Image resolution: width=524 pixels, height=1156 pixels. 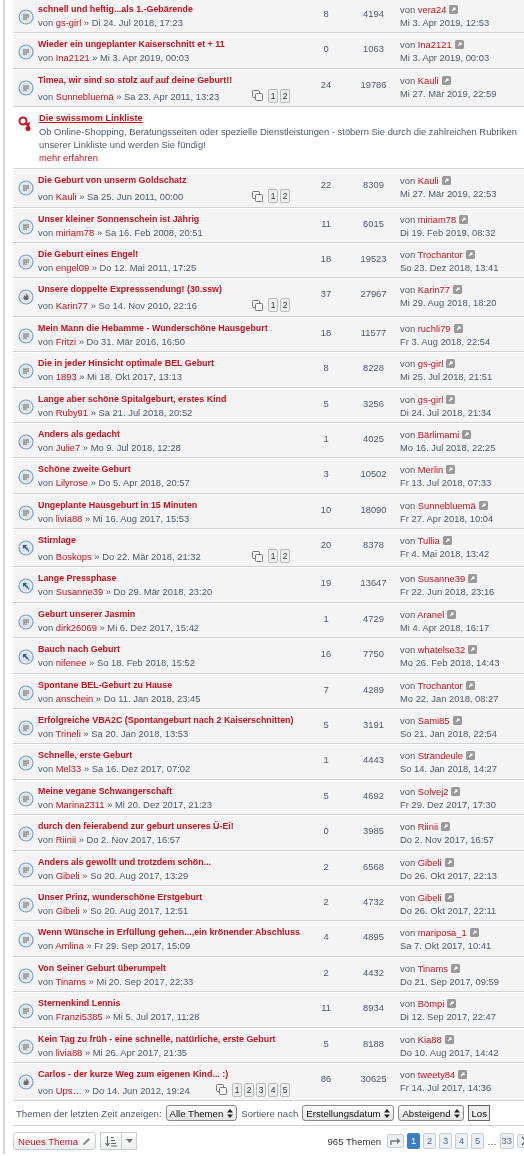 I want to click on author-link: anschein, so click(x=74, y=698).